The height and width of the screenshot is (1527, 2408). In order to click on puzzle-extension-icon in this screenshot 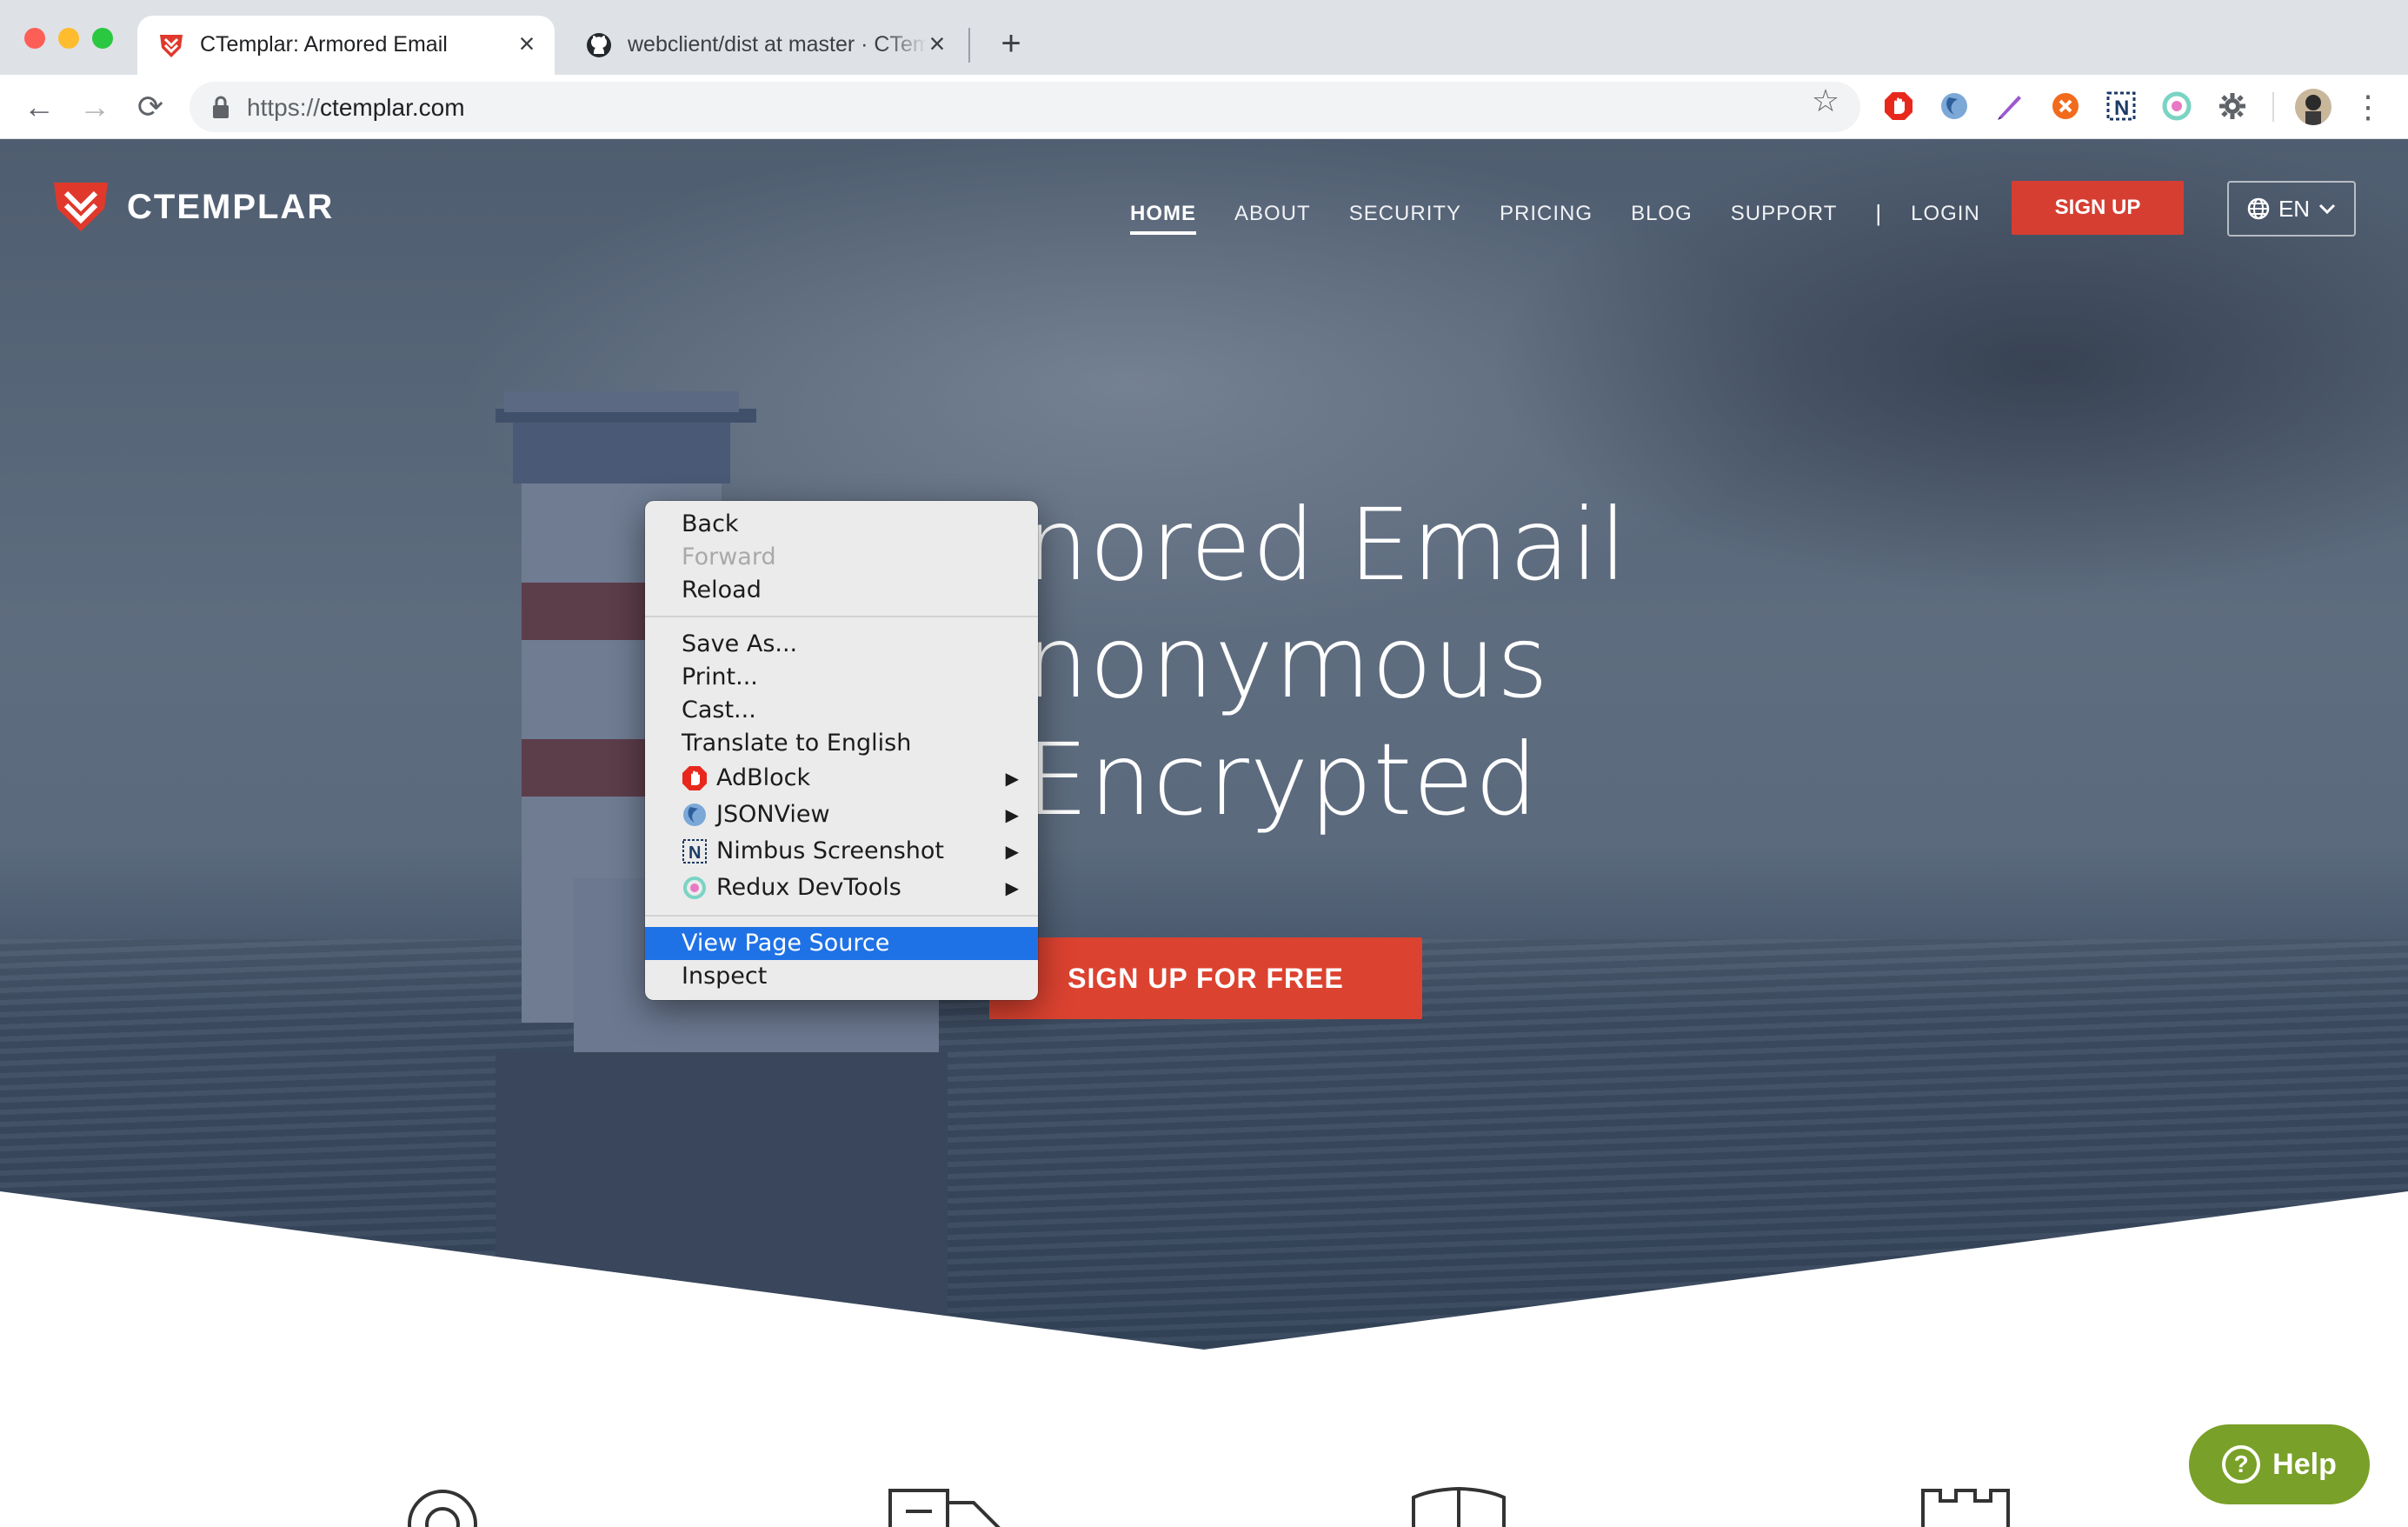, I will do `click(2232, 106)`.